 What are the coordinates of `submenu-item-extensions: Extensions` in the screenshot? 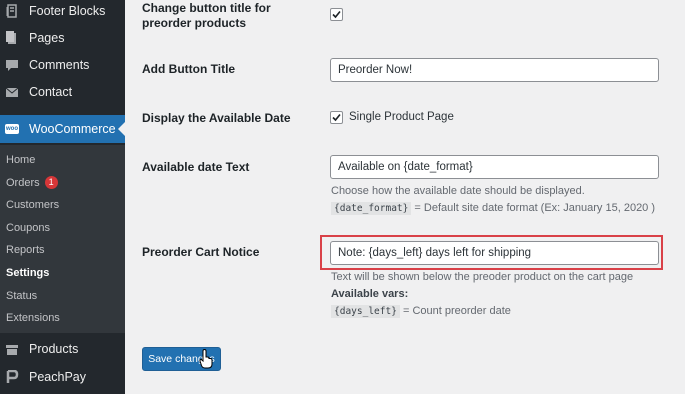 It's located at (33, 318).